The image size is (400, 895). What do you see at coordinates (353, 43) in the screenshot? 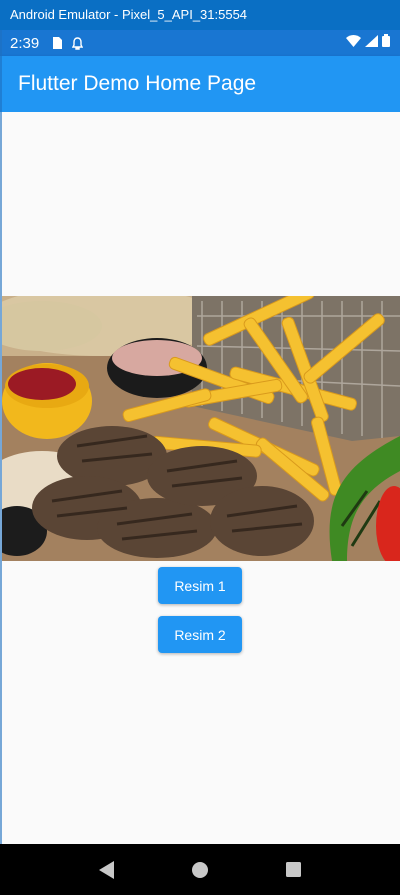
I see `wifi-icon` at bounding box center [353, 43].